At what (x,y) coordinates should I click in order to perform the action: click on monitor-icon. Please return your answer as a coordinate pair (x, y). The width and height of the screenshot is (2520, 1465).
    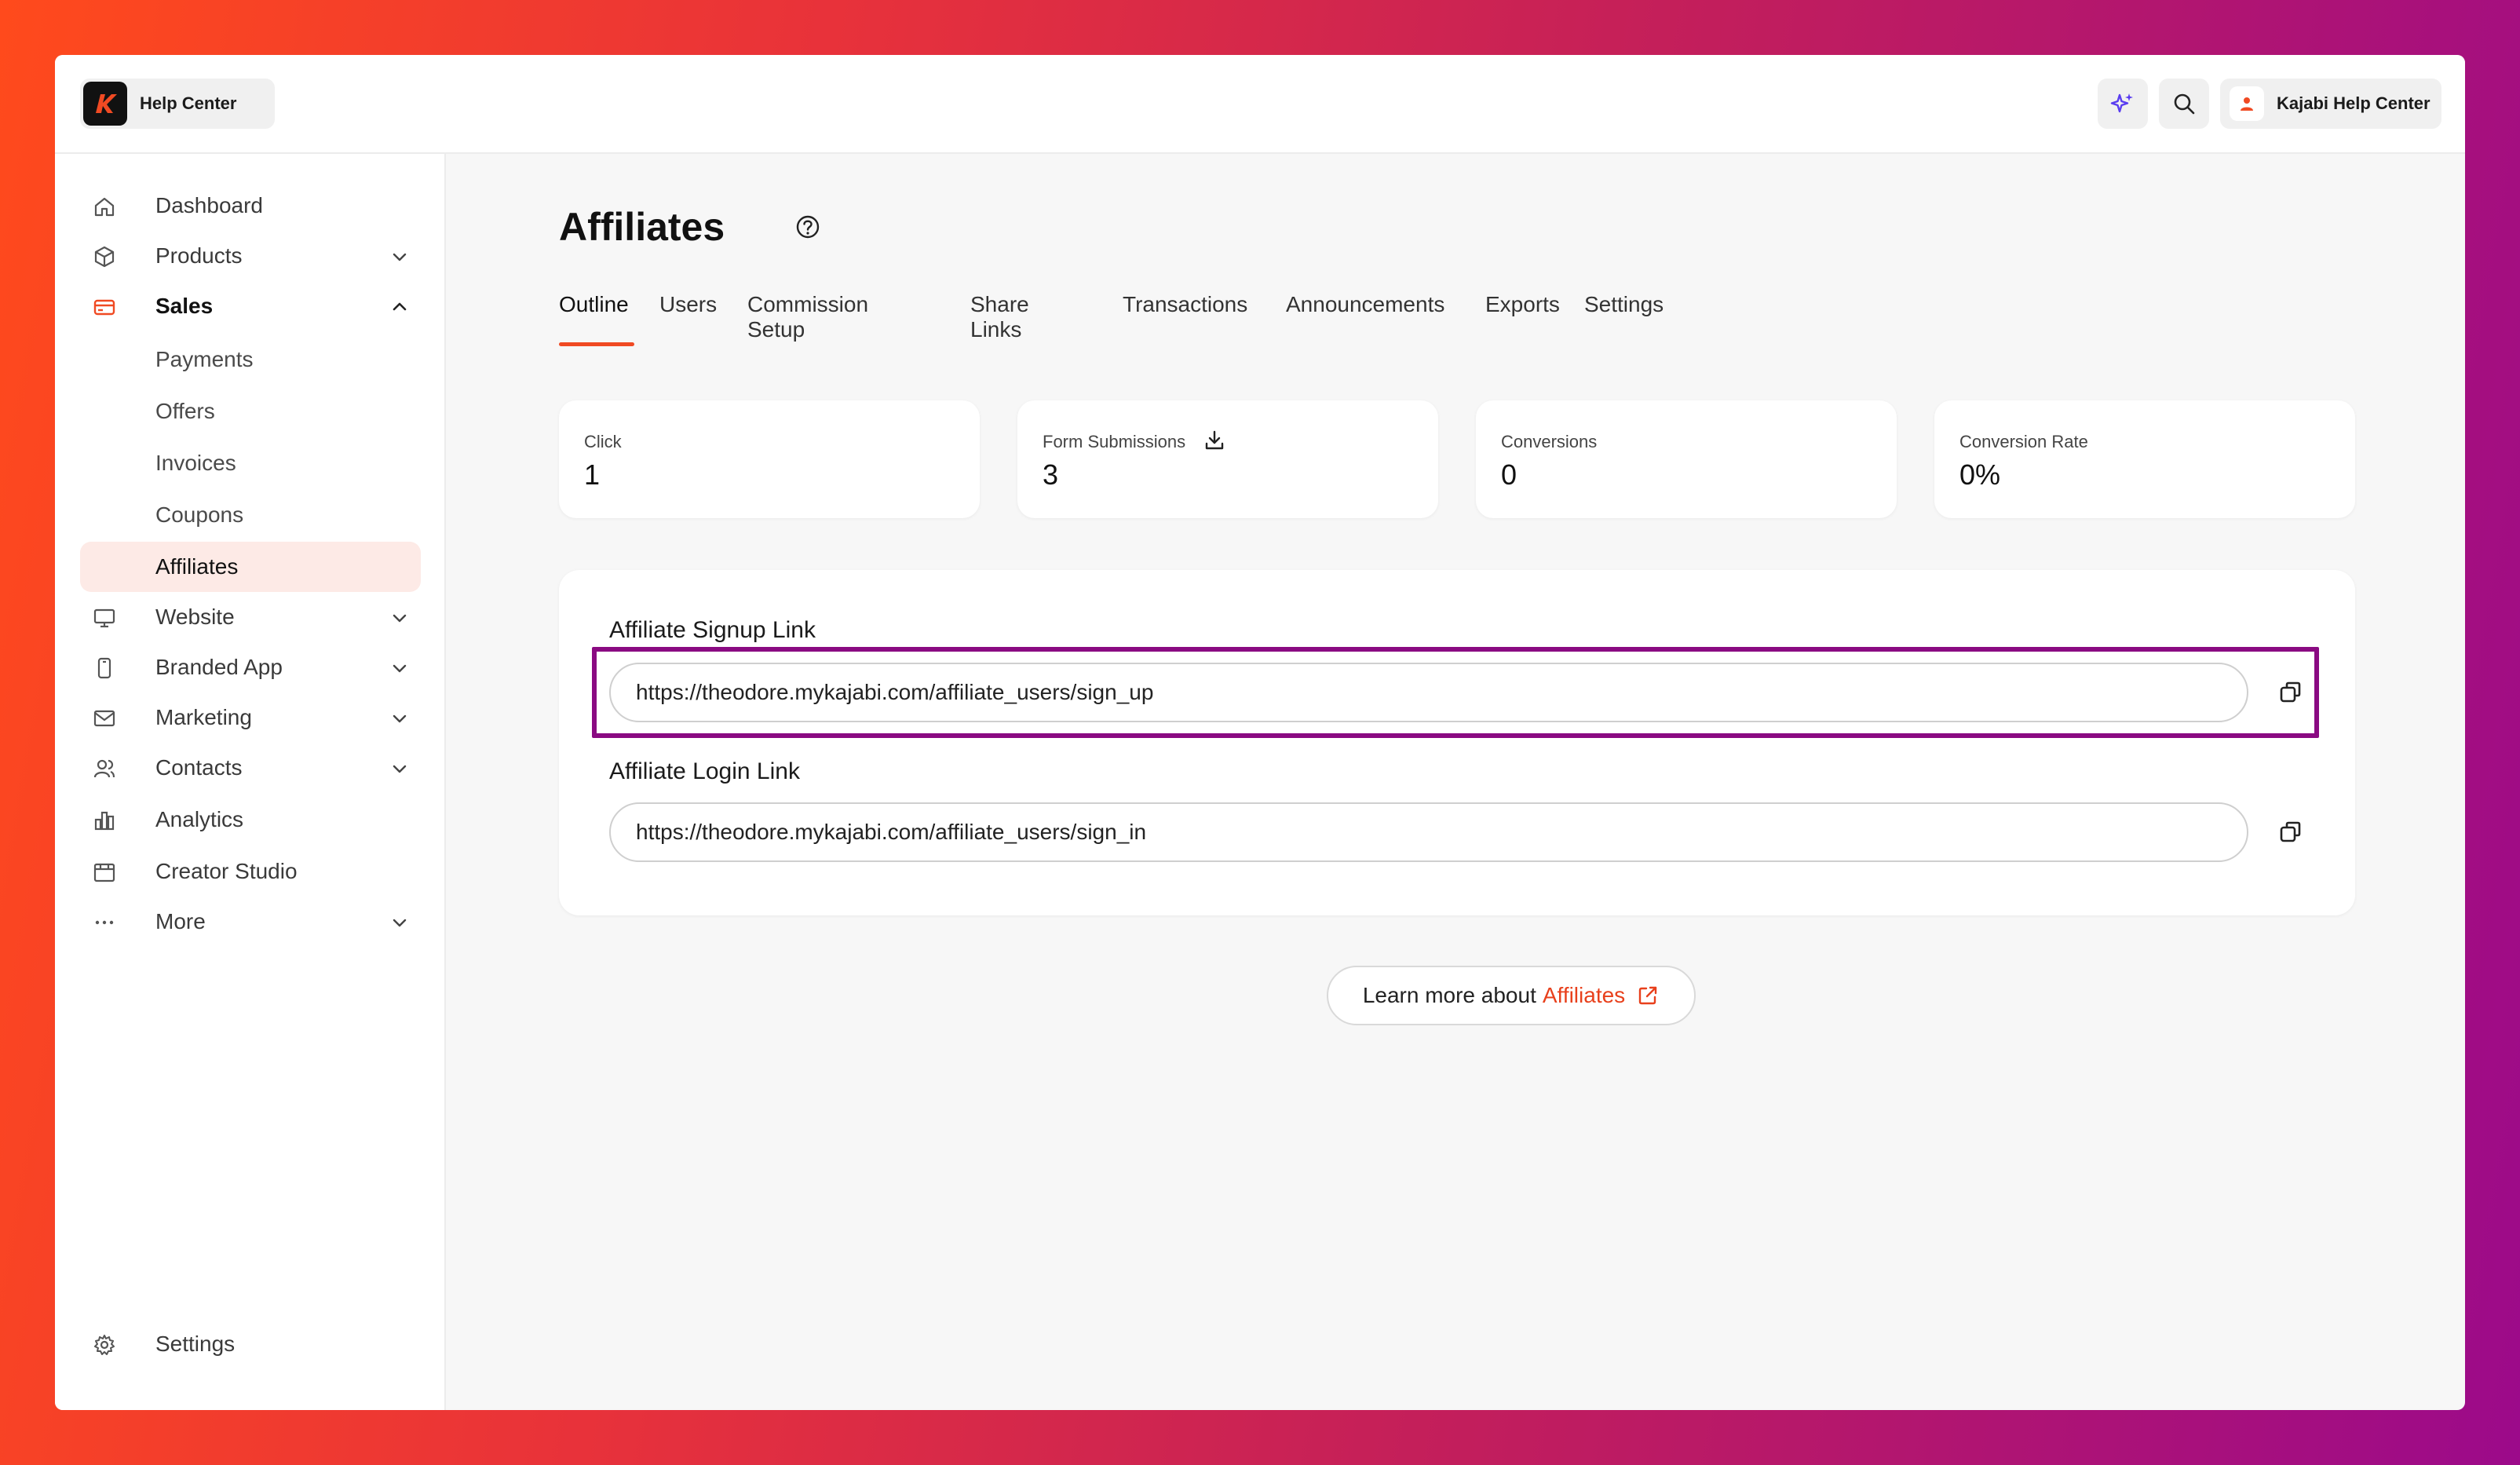
    Looking at the image, I should click on (104, 618).